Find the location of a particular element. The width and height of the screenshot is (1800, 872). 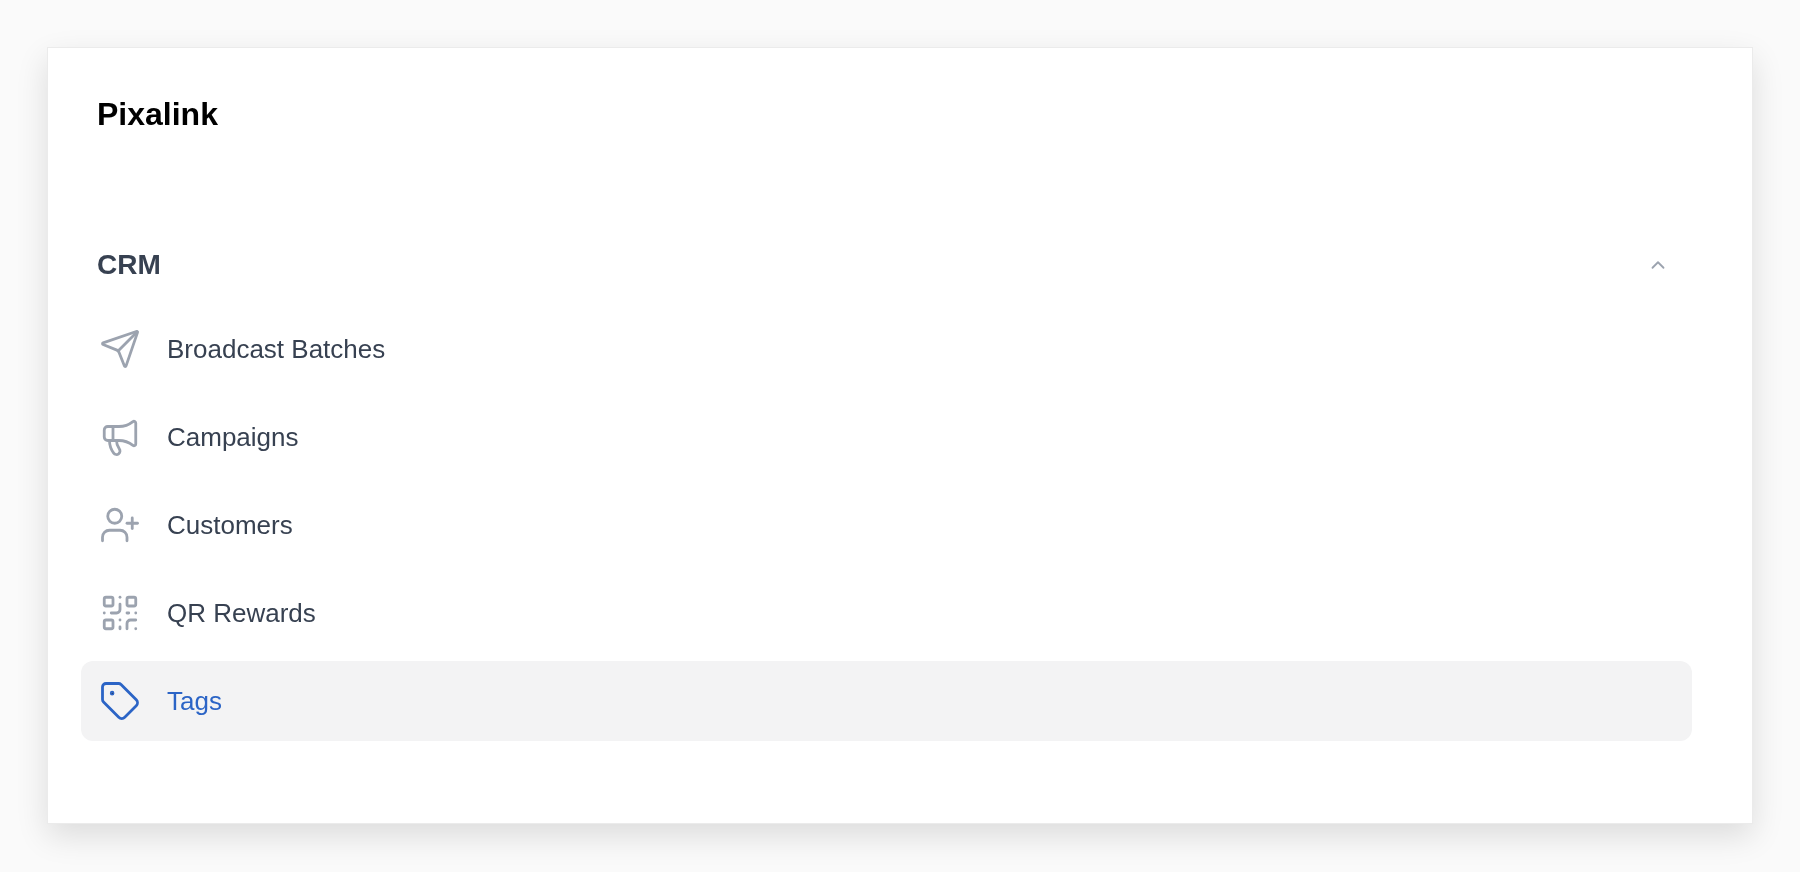

send-icon is located at coordinates (120, 349).